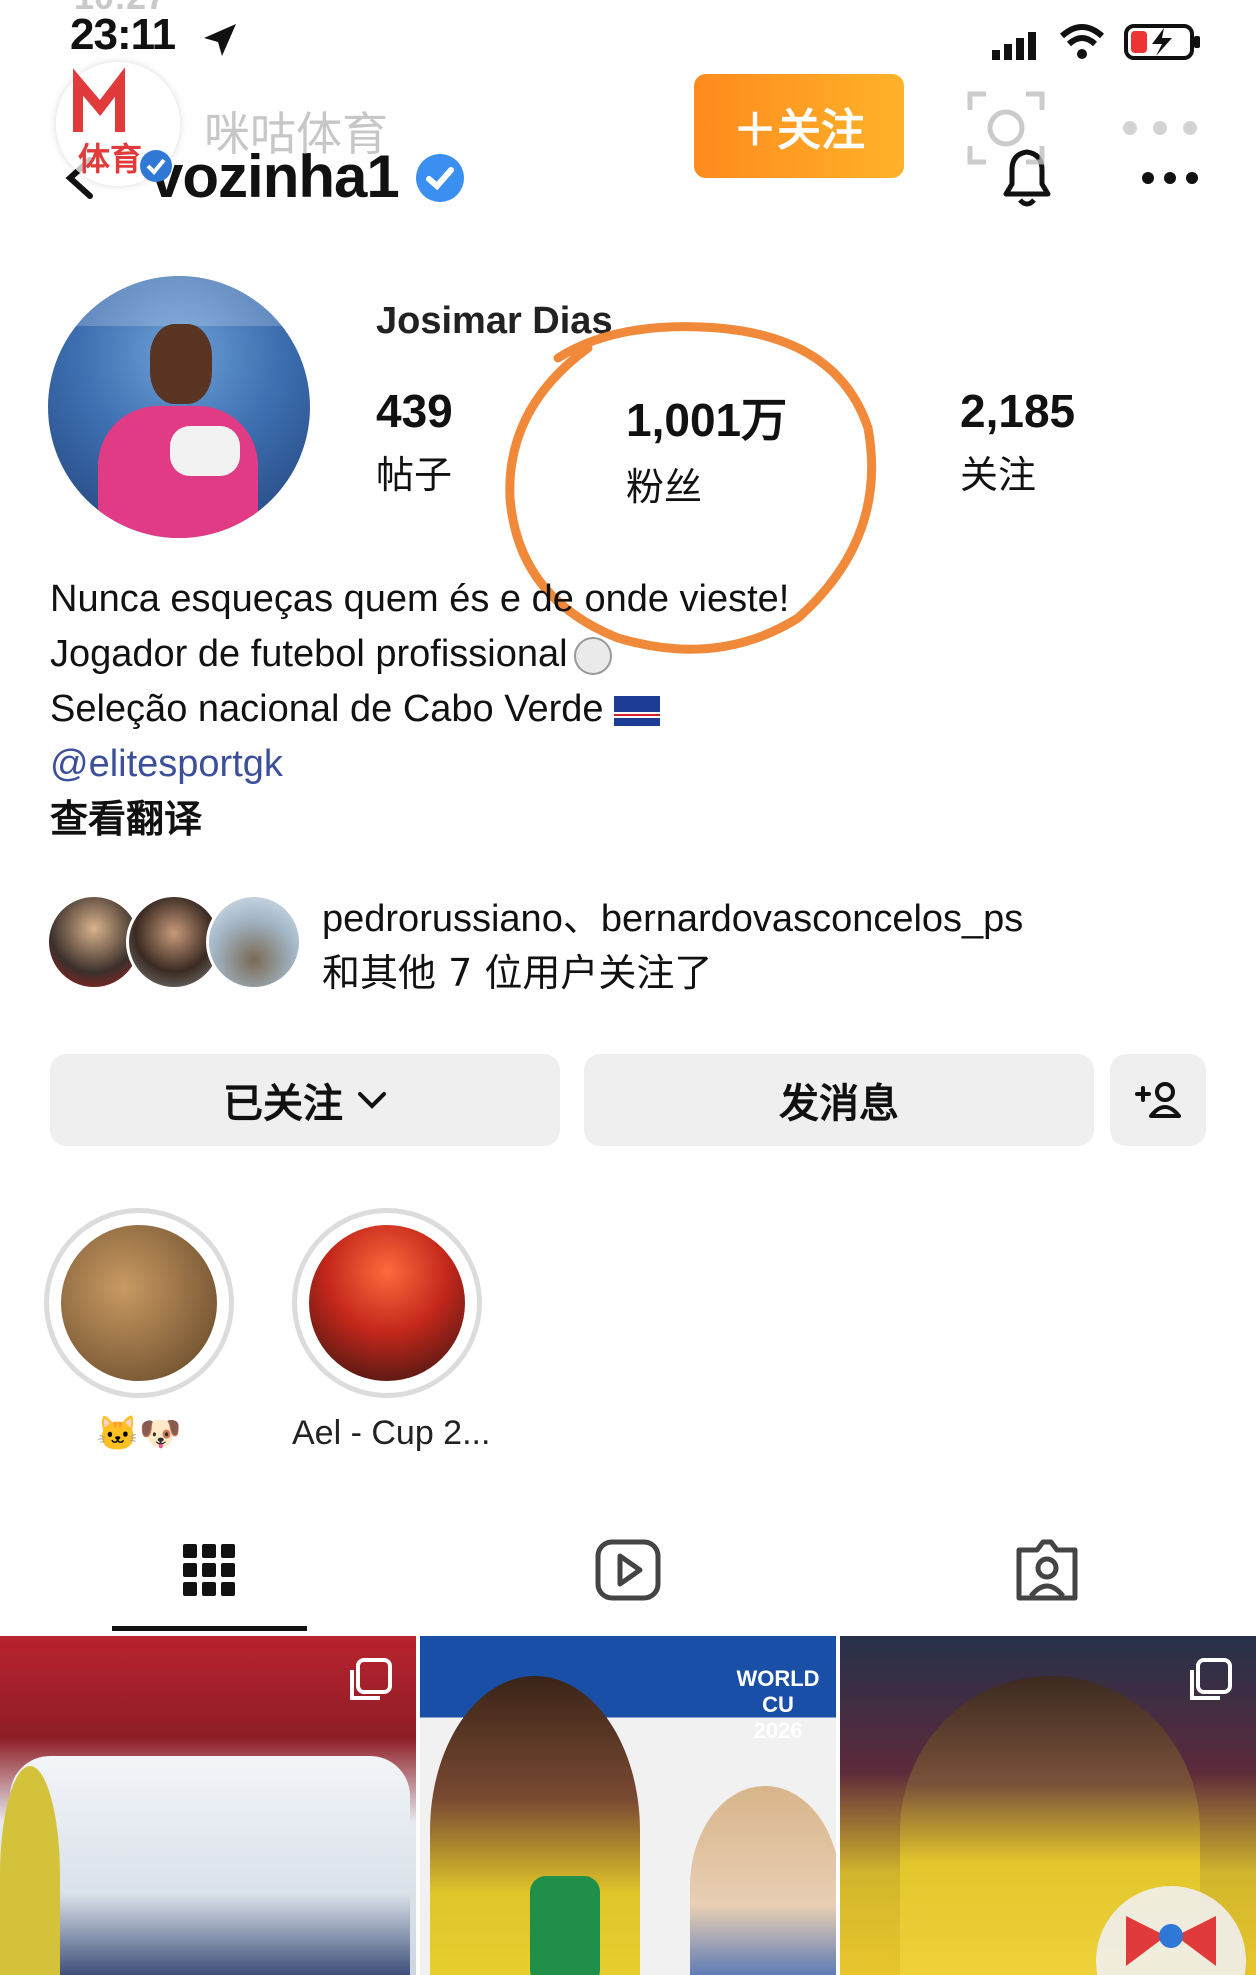  Describe the element at coordinates (1162, 42) in the screenshot. I see `battery-charging-icon` at that location.